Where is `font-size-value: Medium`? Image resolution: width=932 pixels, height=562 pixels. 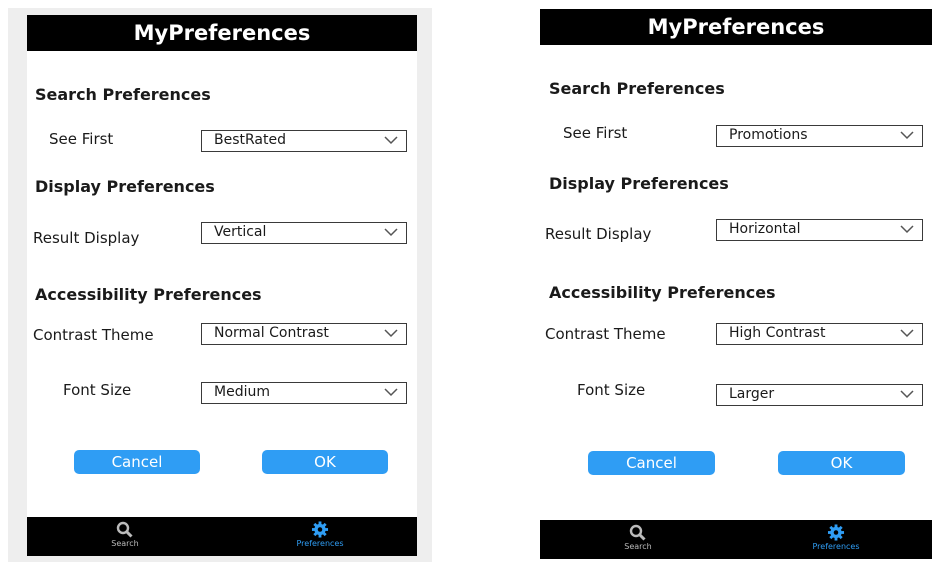 font-size-value: Medium is located at coordinates (242, 392).